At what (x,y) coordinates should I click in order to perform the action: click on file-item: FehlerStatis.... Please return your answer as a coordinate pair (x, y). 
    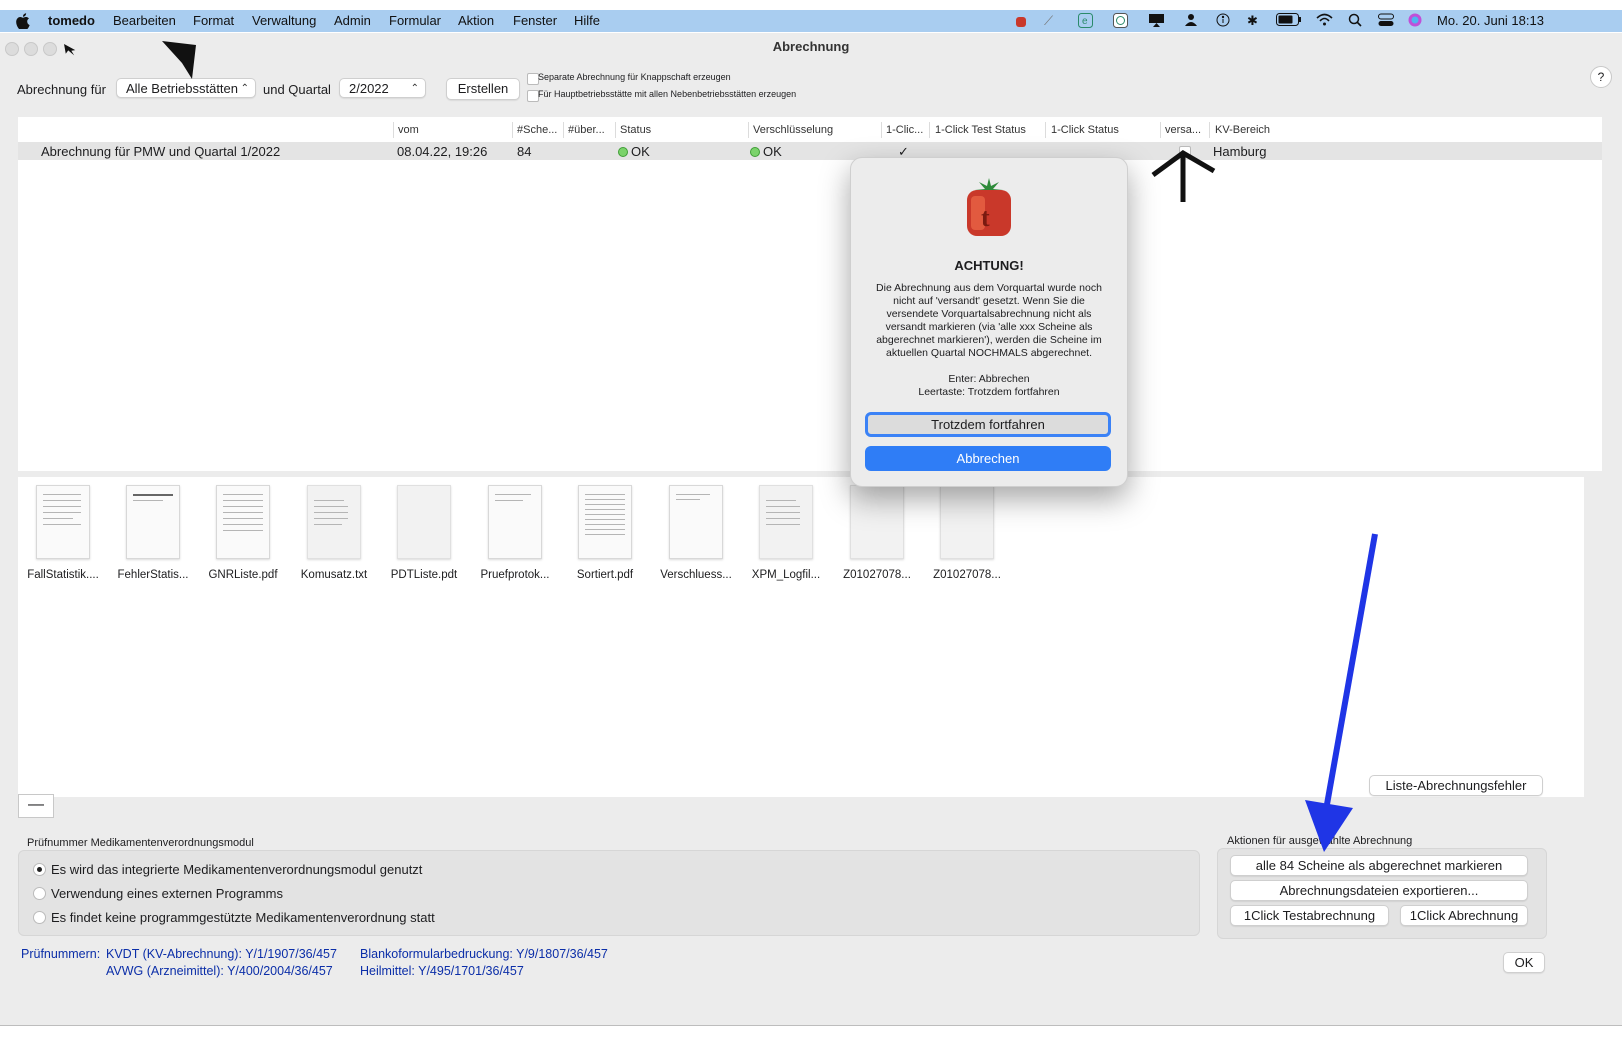
    Looking at the image, I should click on (153, 533).